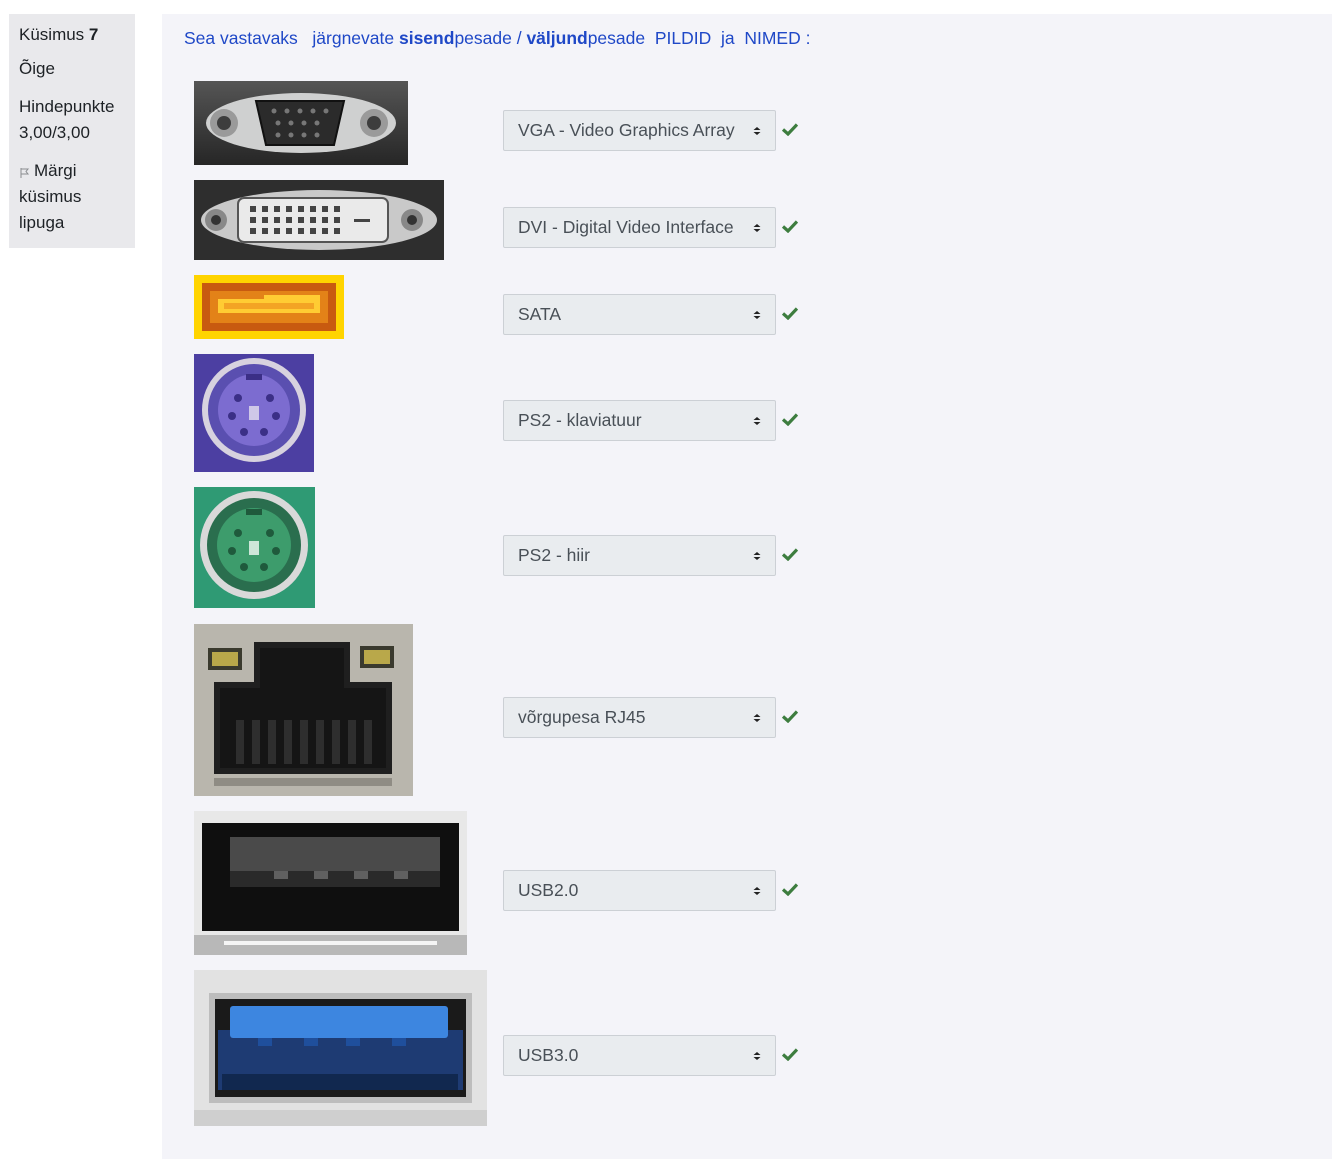  I want to click on sata-port-photo, so click(269, 307).